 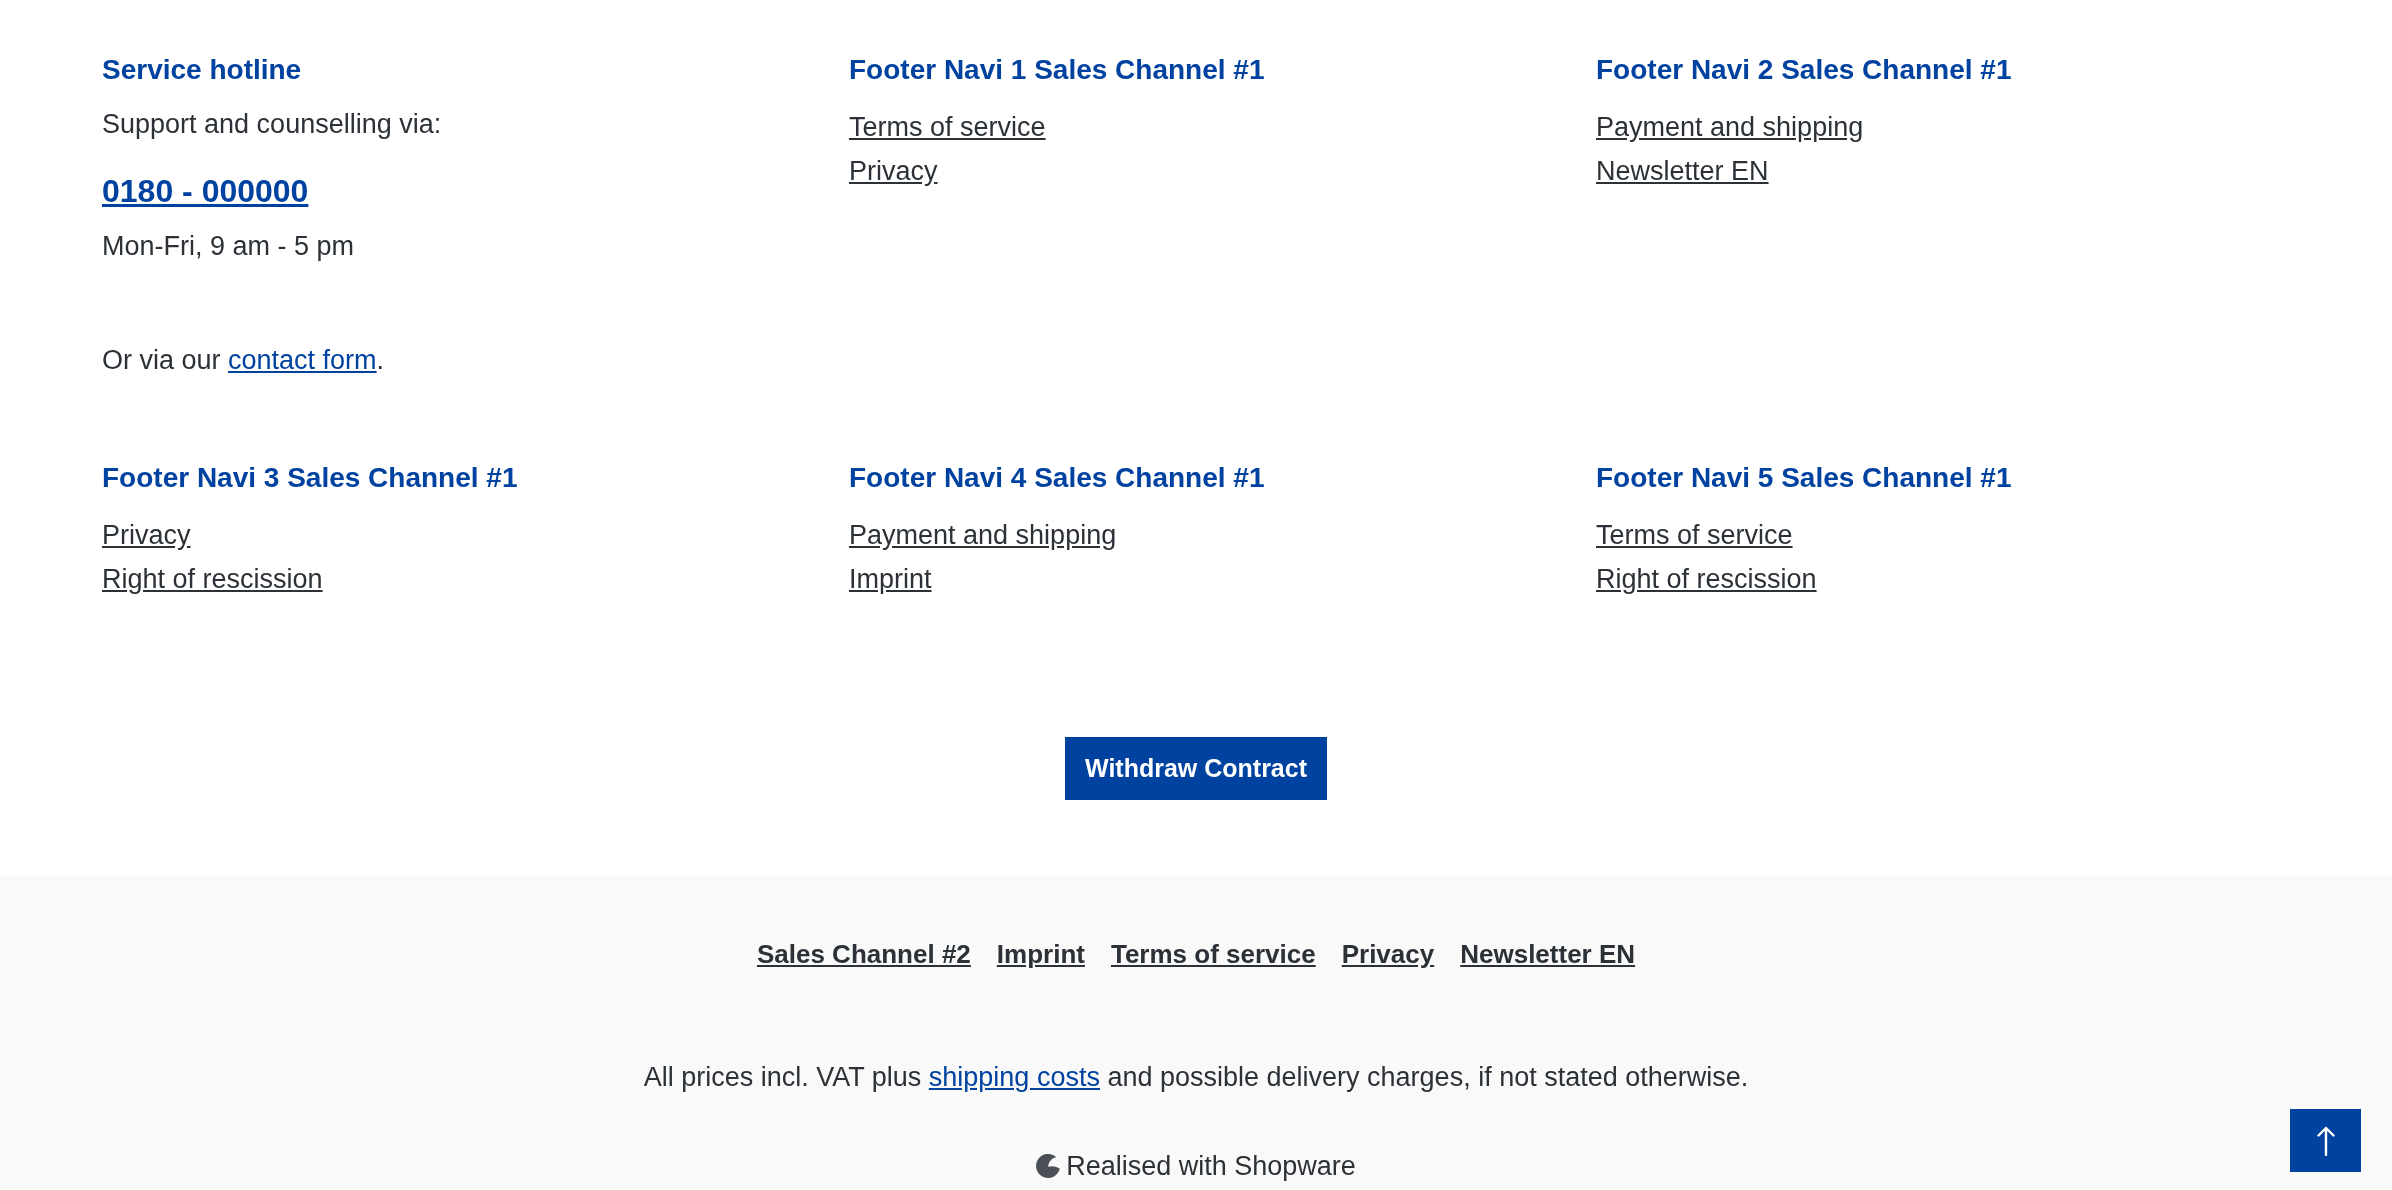 I want to click on footer-heading: Footer Navi 5 Sales Channel #1, so click(x=1804, y=478).